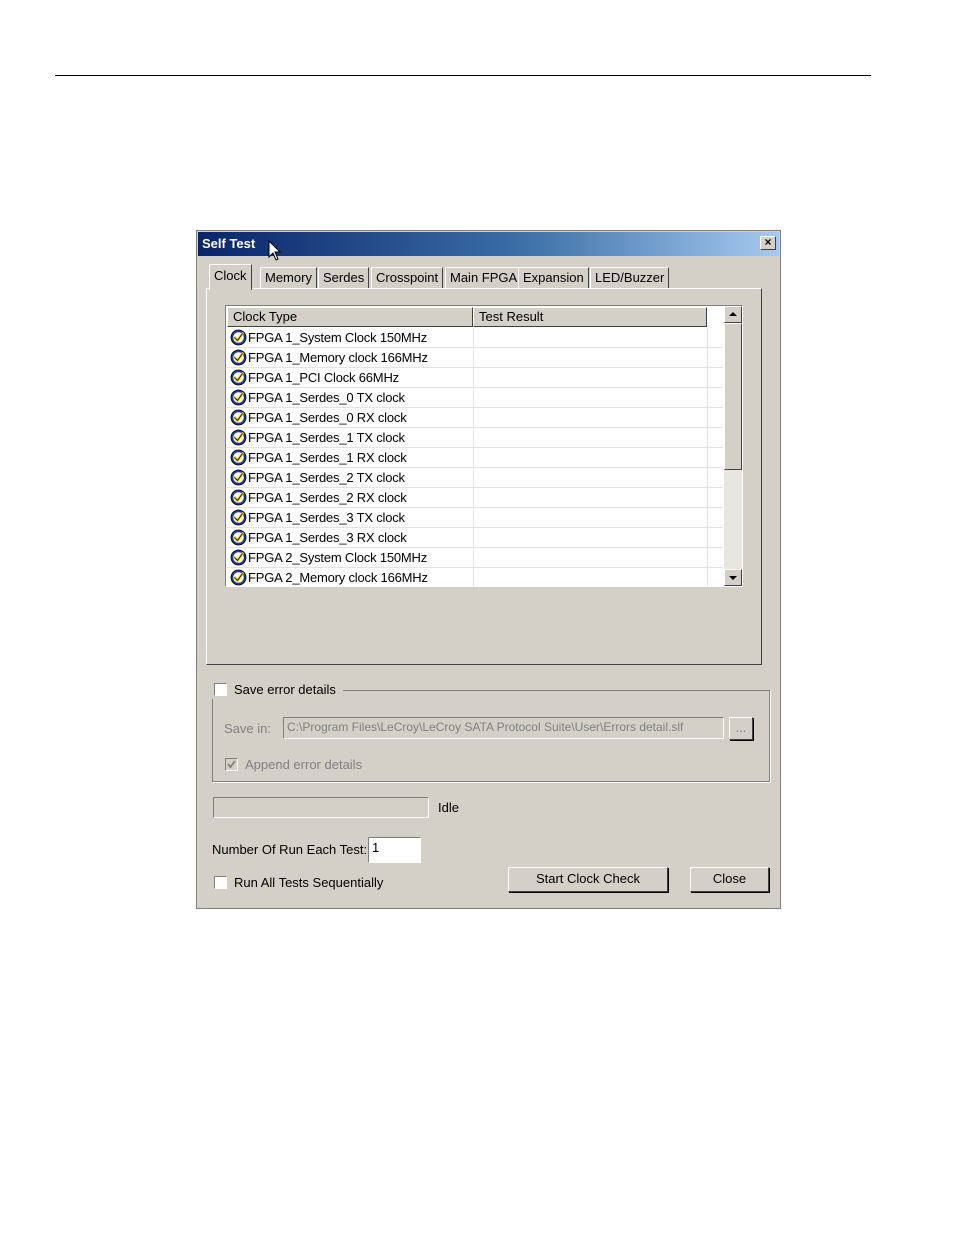 The width and height of the screenshot is (954, 1235). Describe the element at coordinates (463, 75) in the screenshot. I see `page-header-rule` at that location.